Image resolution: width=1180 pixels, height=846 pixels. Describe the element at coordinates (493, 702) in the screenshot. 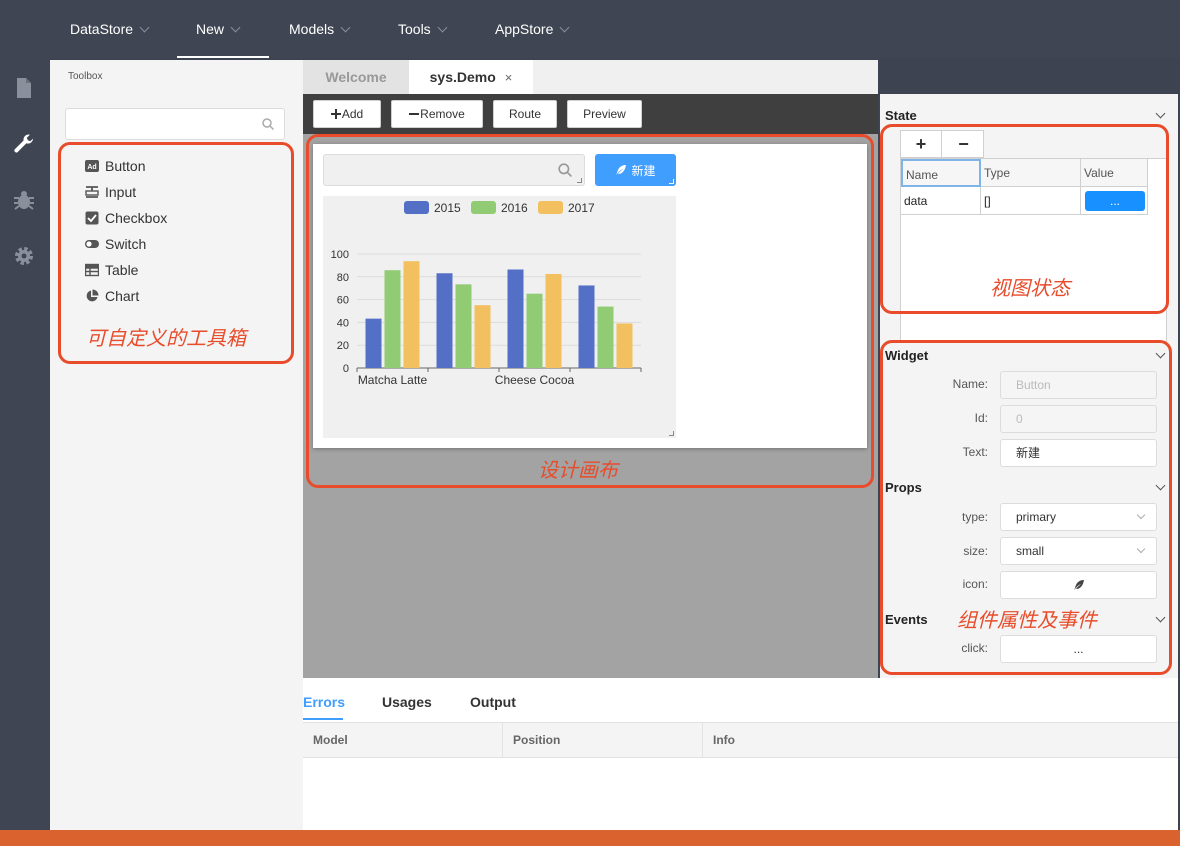

I see `tab-output: Output` at that location.